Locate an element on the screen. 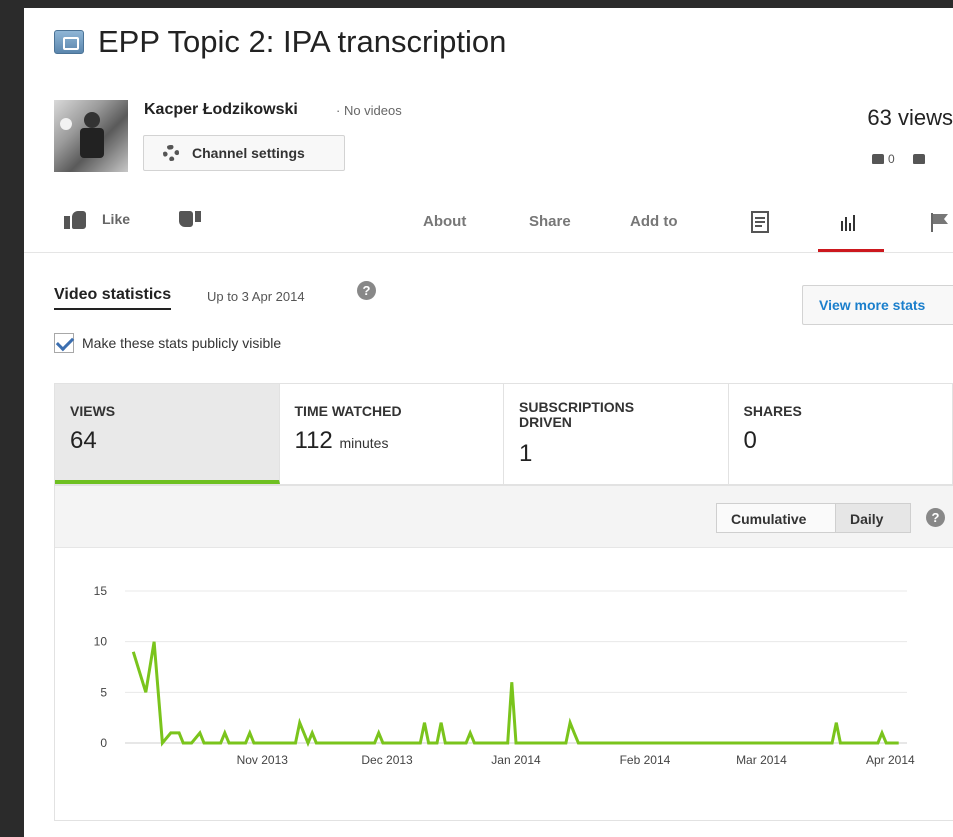  statistics-icon is located at coordinates (850, 222).